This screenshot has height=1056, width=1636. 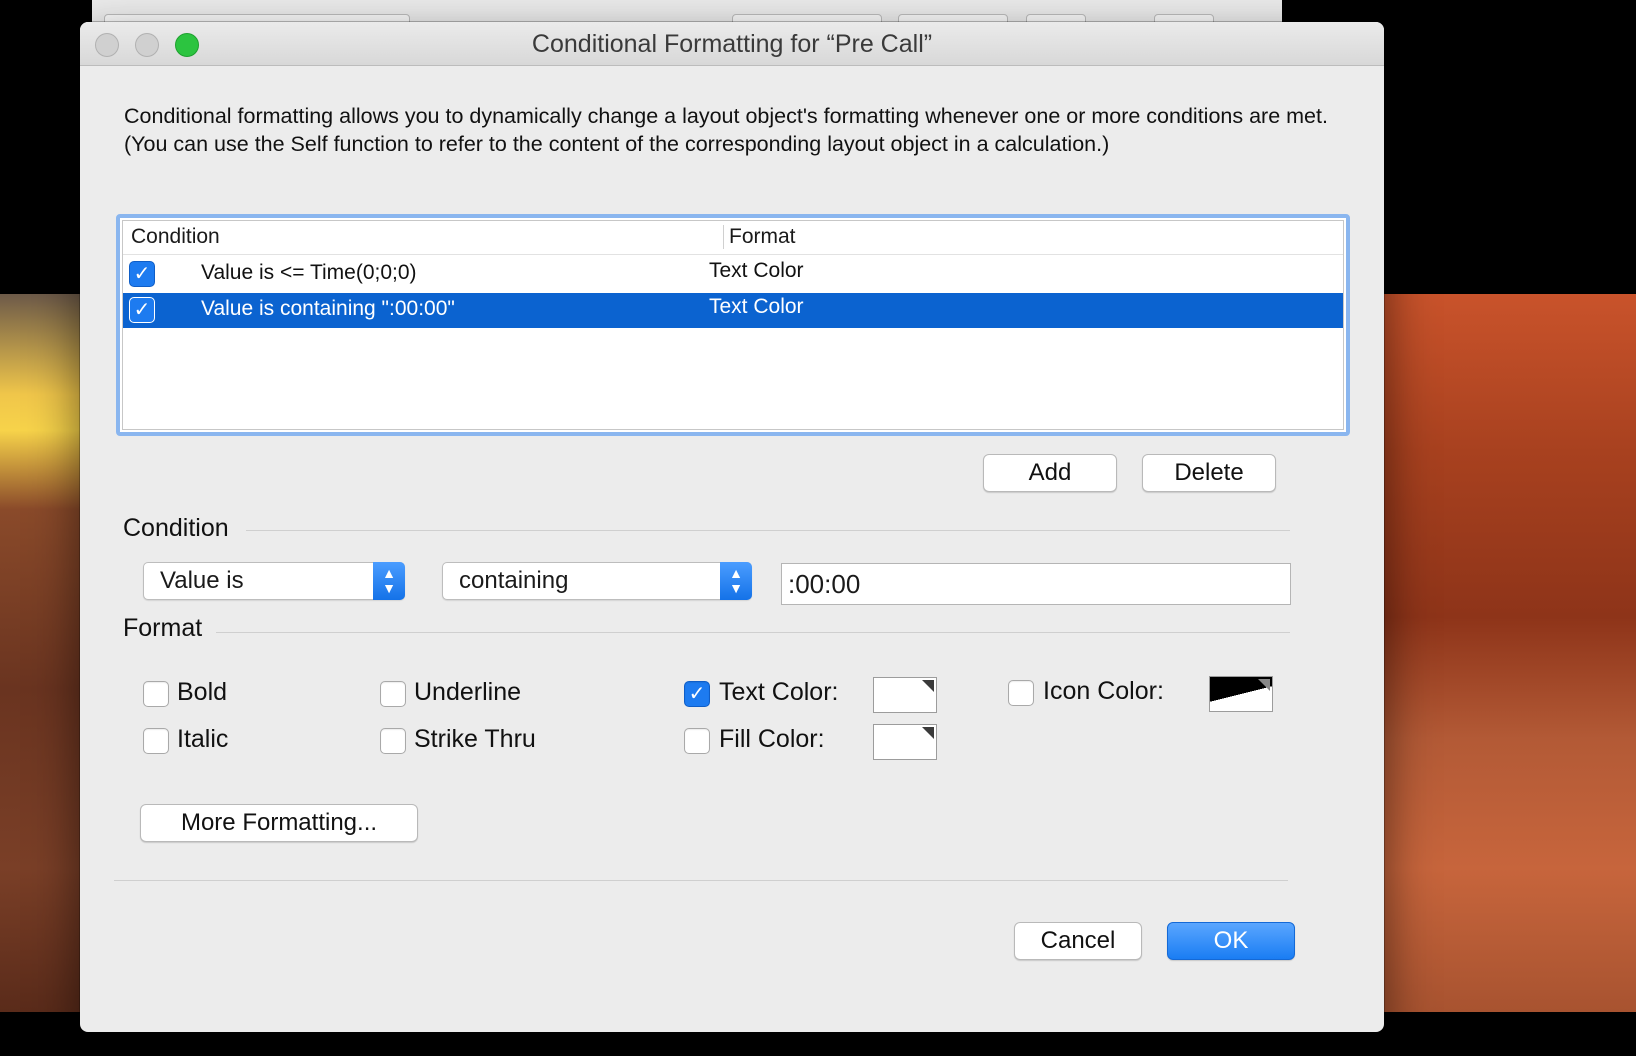 I want to click on dialog-title: Conditional Formatting for “Pre Call”, so click(x=732, y=44).